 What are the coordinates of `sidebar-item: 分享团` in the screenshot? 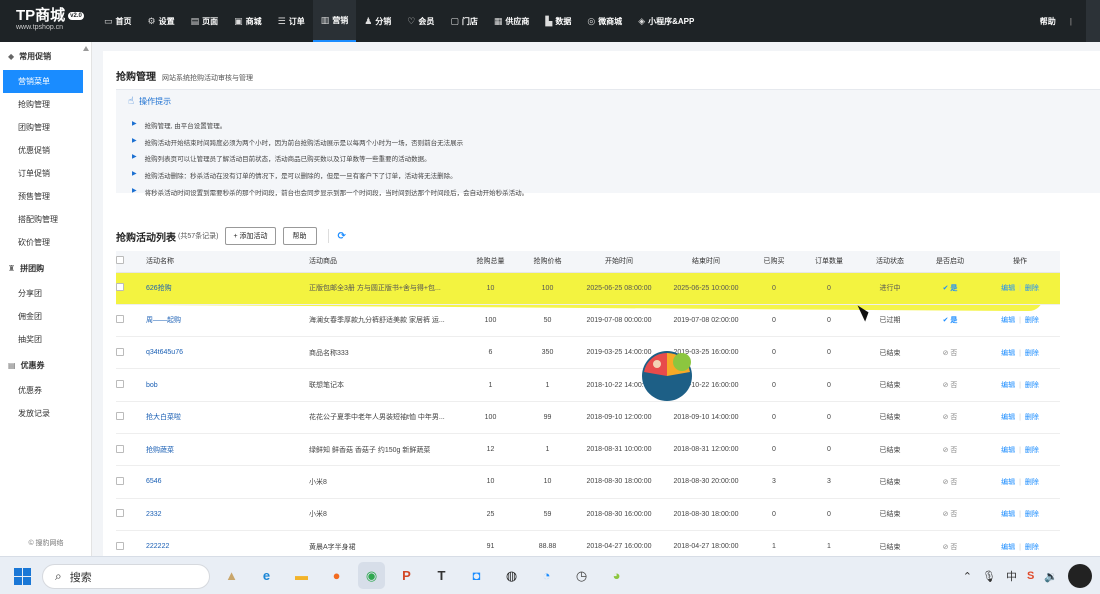 It's located at (45, 293).